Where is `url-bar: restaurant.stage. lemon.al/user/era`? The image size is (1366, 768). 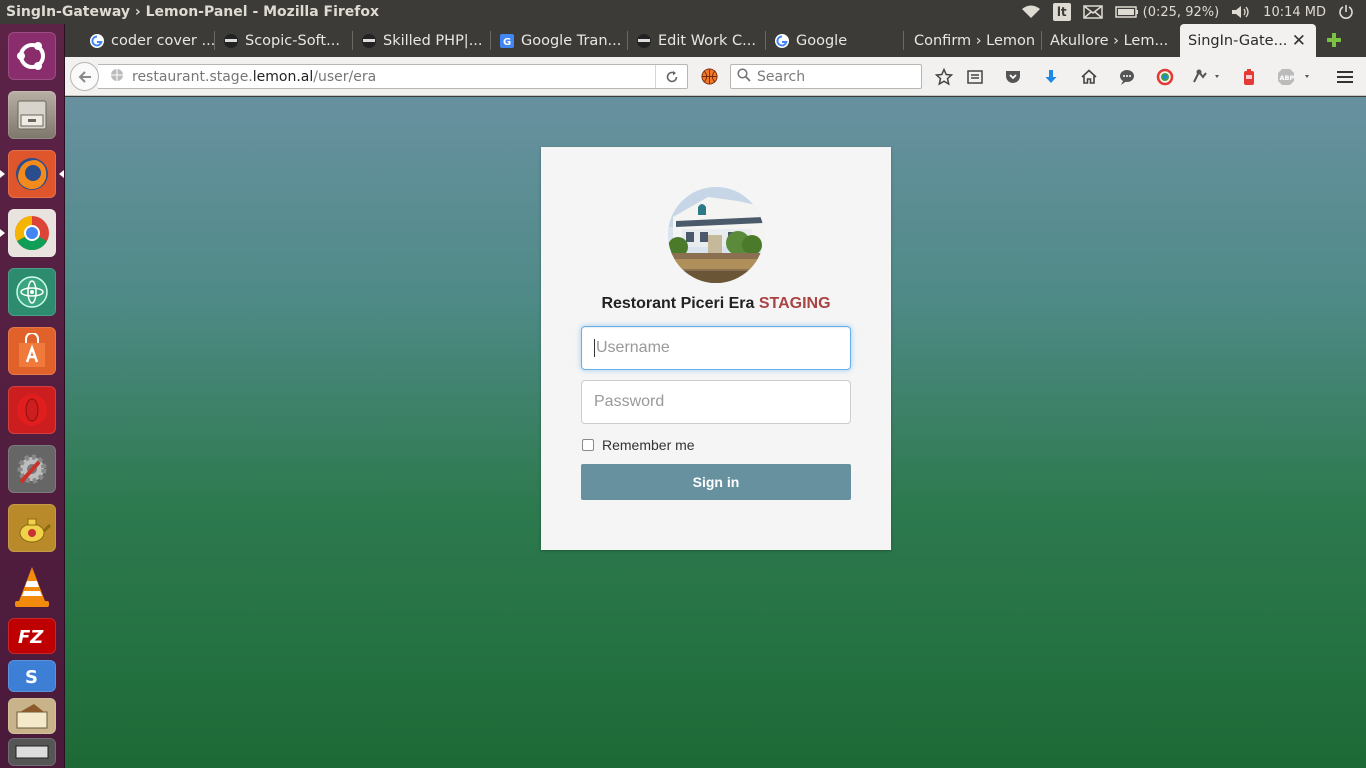
url-bar: restaurant.stage. lemon.al/user/era is located at coordinates (393, 76).